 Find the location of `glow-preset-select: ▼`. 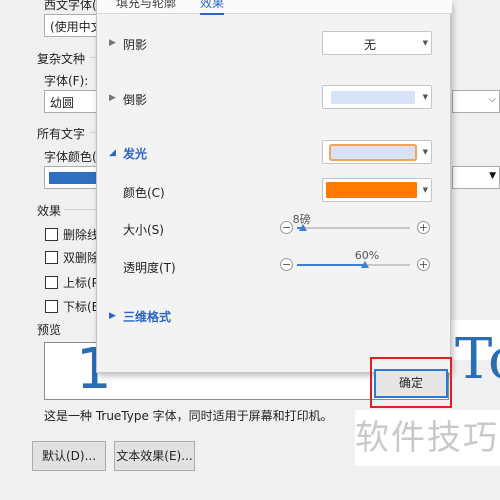

glow-preset-select: ▼ is located at coordinates (377, 152).